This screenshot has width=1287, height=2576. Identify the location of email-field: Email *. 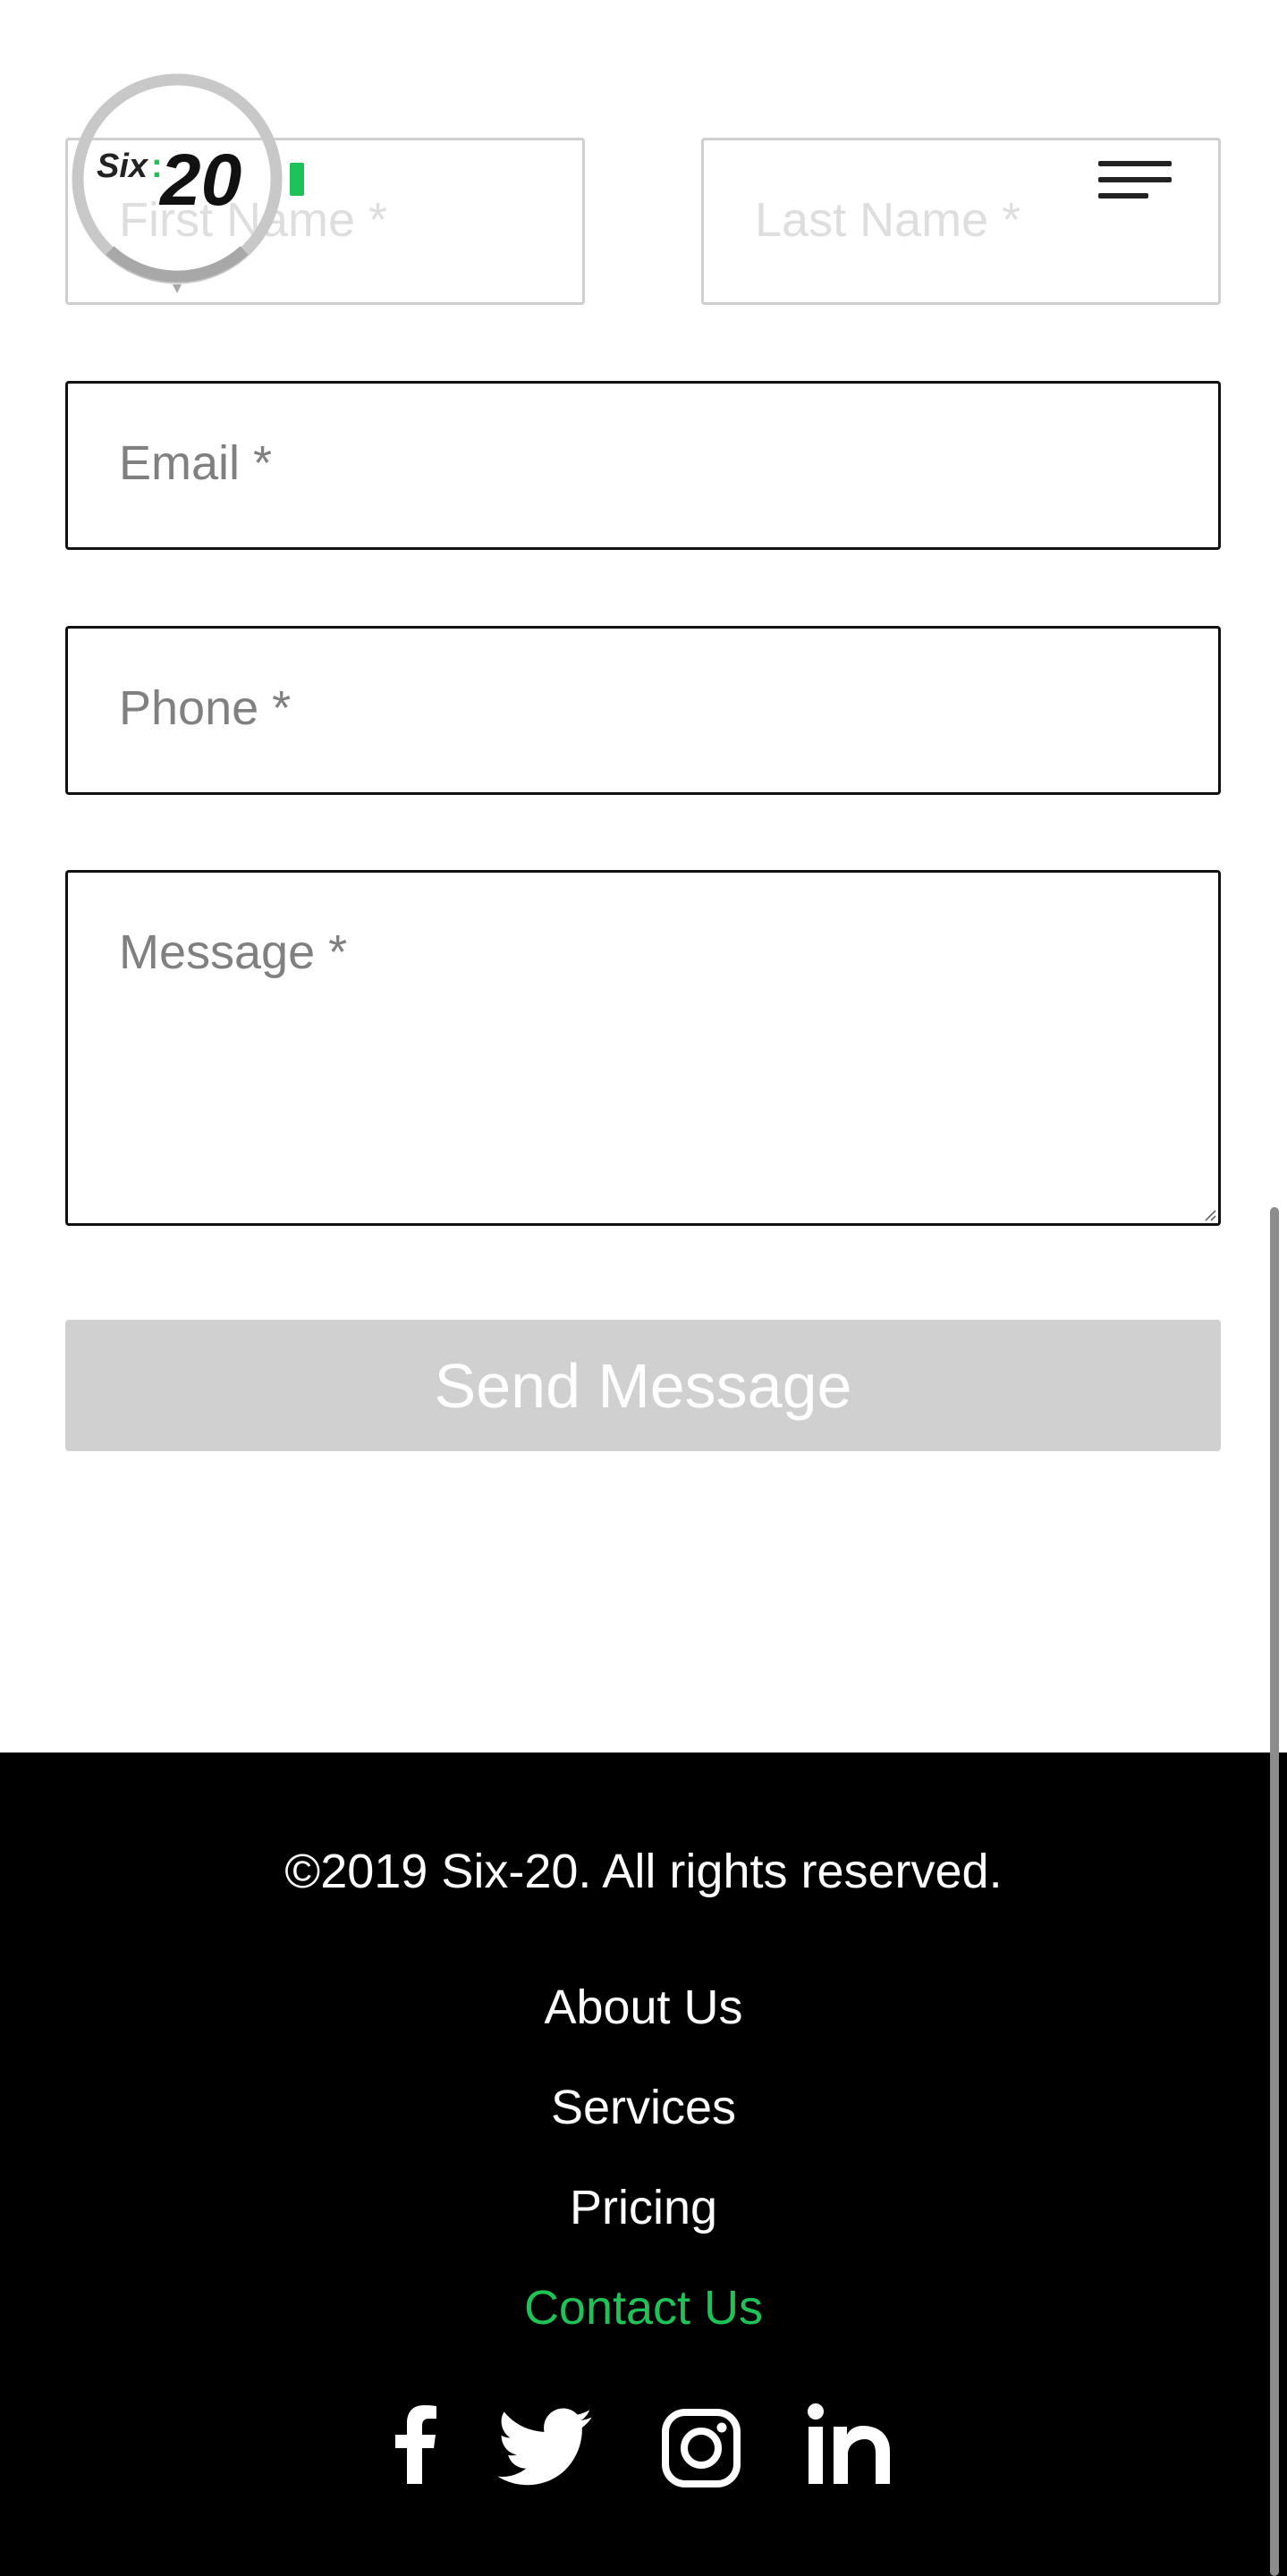
(643, 465).